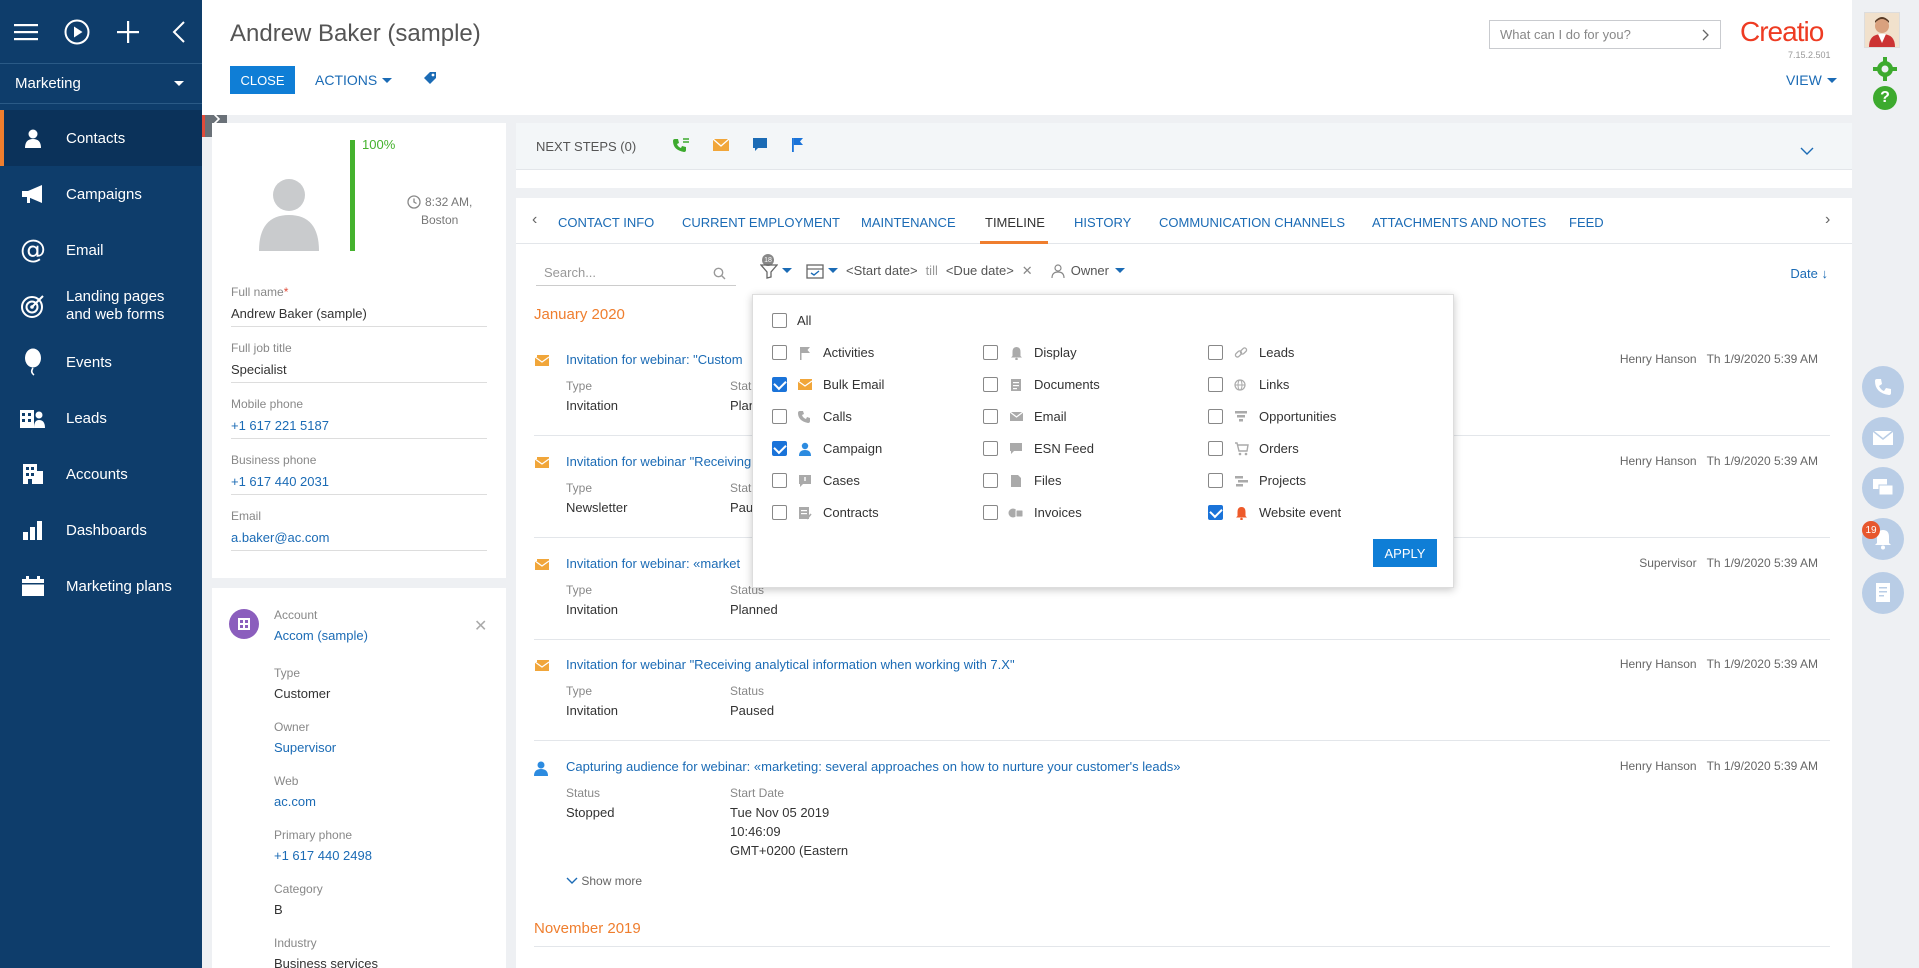 This screenshot has width=1919, height=968. I want to click on email-field: Email a.baker@ac.com, so click(359, 530).